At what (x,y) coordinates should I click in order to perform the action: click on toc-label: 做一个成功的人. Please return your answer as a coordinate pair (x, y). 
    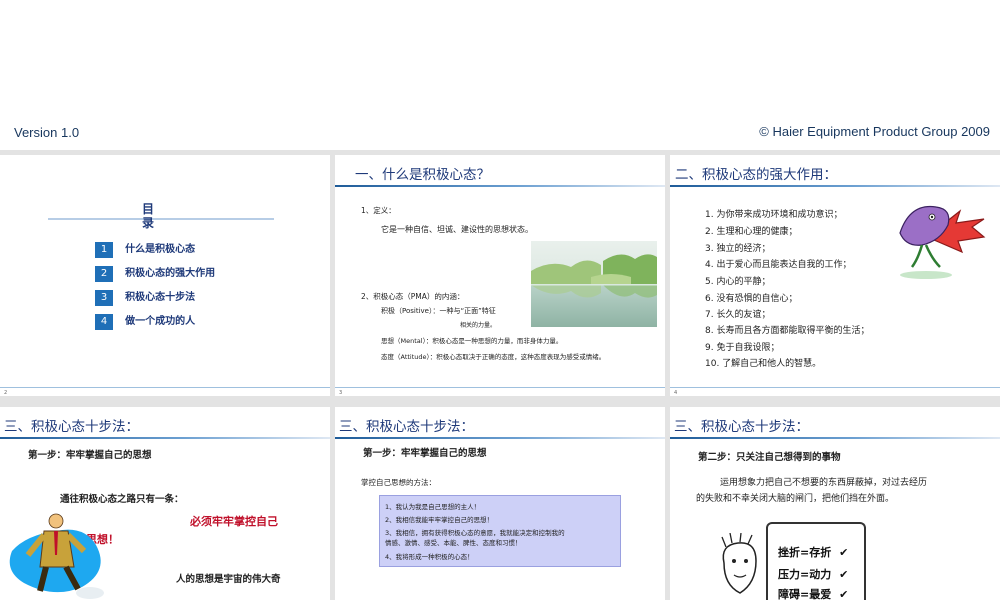
    Looking at the image, I should click on (160, 321).